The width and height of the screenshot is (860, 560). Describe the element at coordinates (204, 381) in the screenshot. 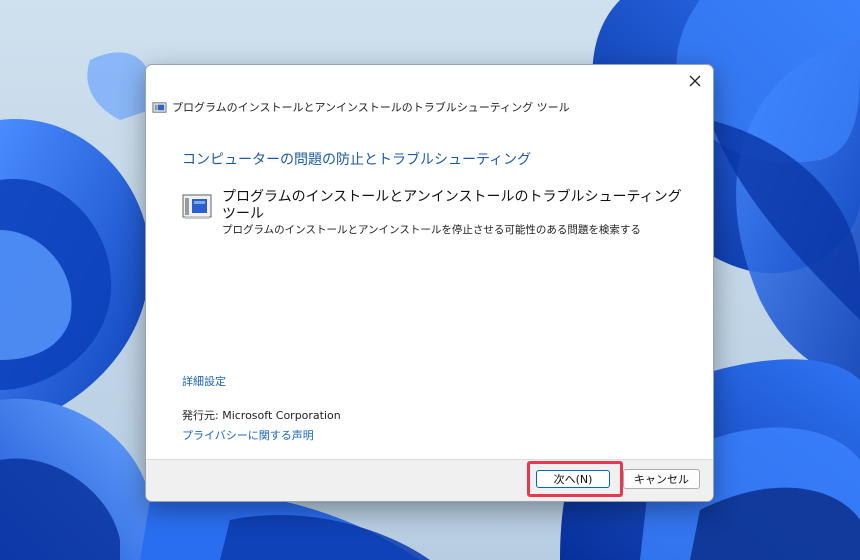

I see `advanced-link: 詳細設定` at that location.